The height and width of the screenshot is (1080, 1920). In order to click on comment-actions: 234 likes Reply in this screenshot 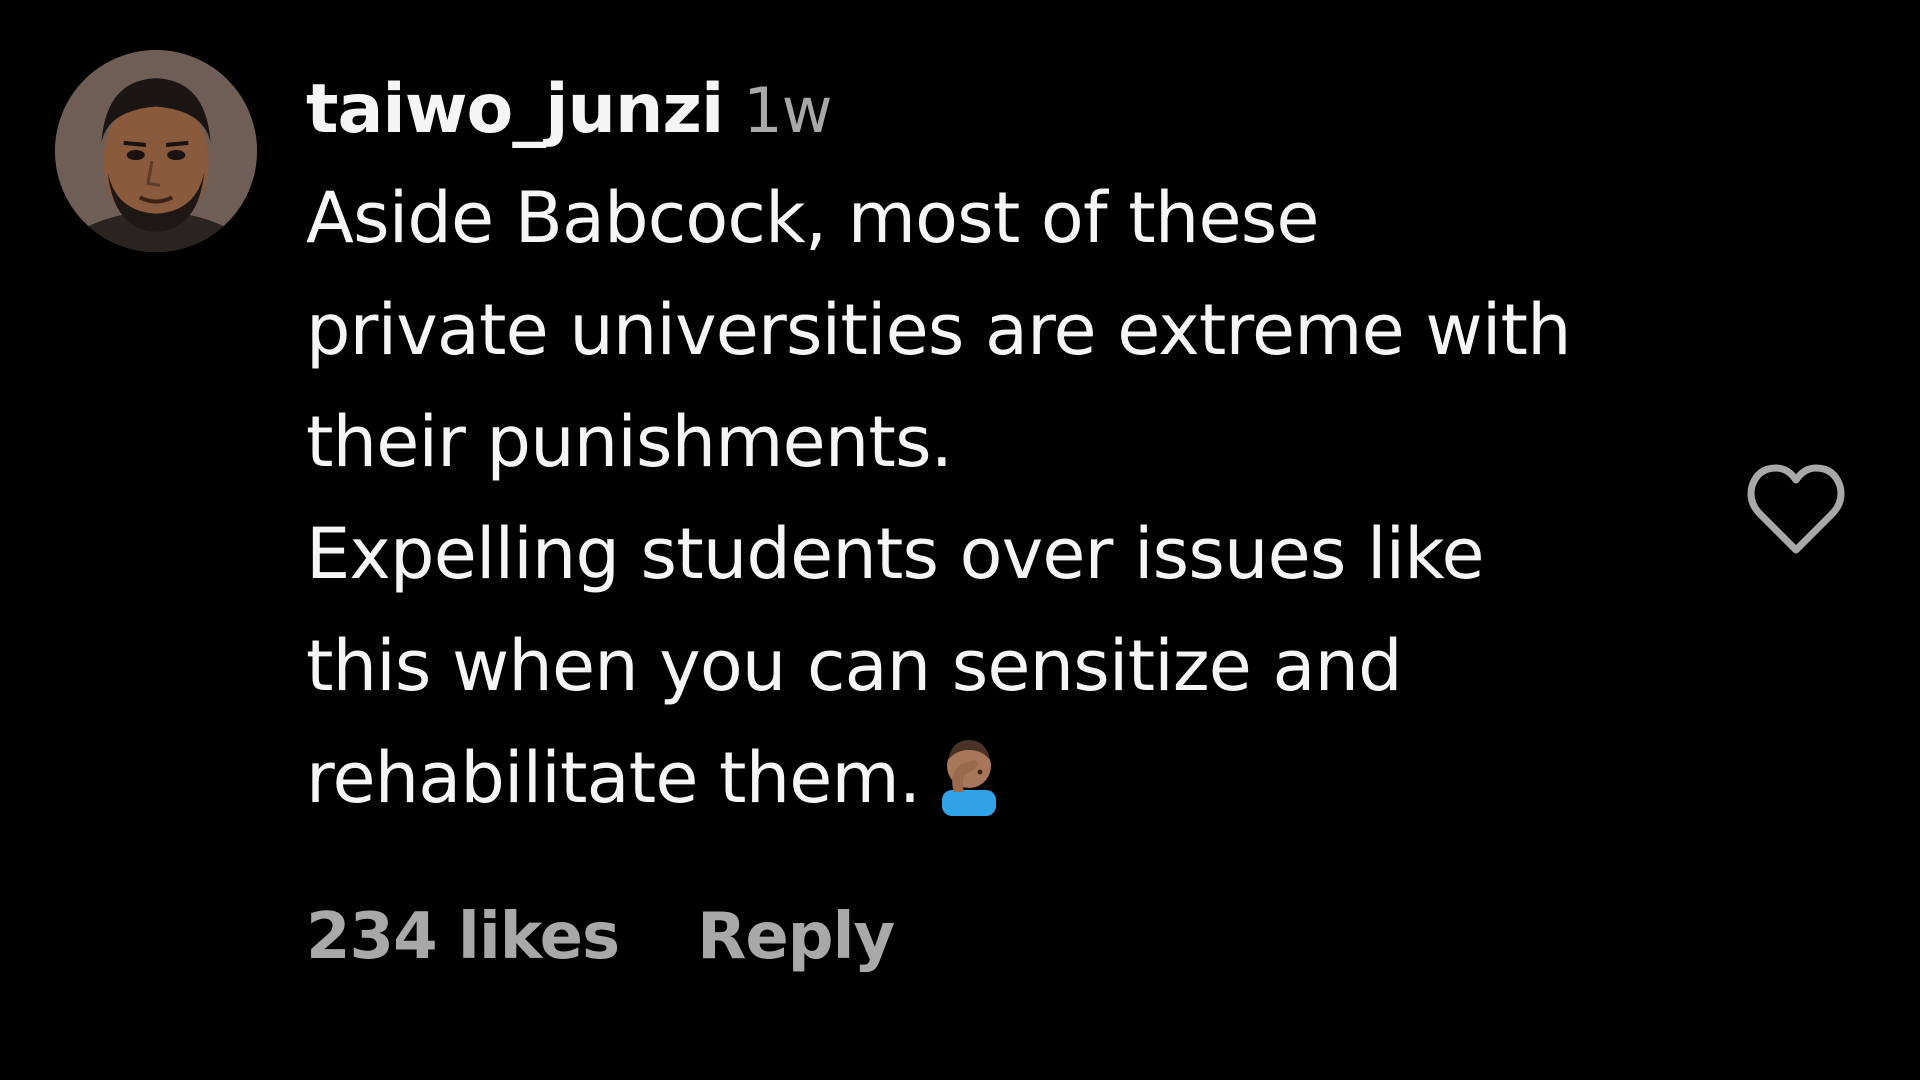, I will do `click(600, 937)`.